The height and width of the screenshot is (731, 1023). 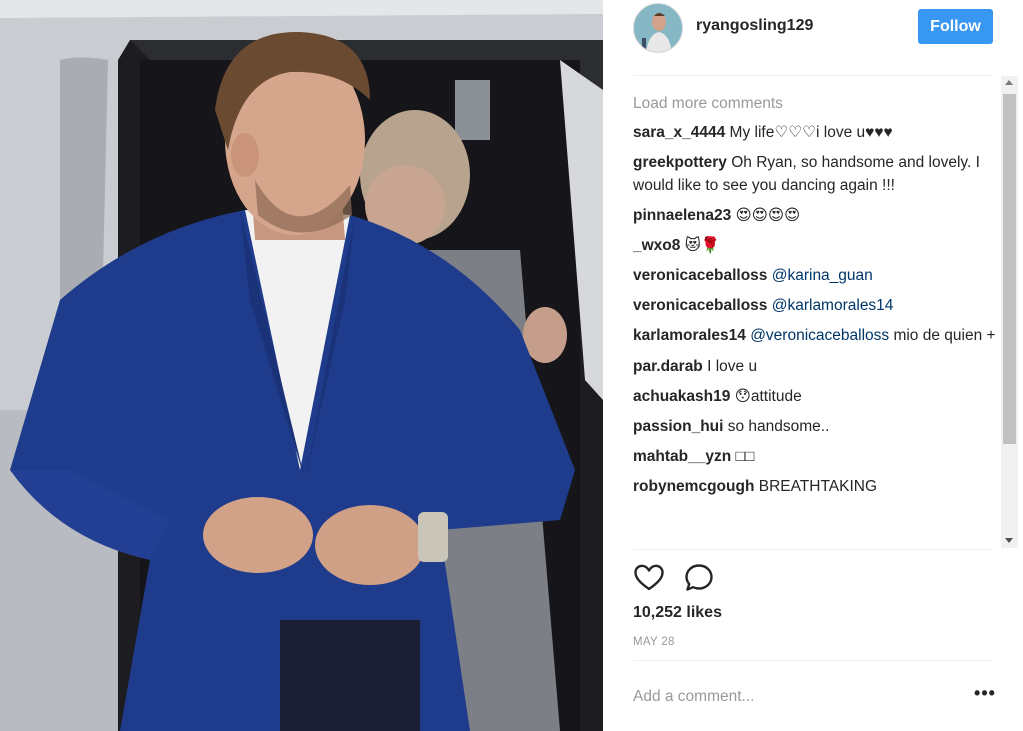 I want to click on add-comment-divider, so click(x=813, y=660).